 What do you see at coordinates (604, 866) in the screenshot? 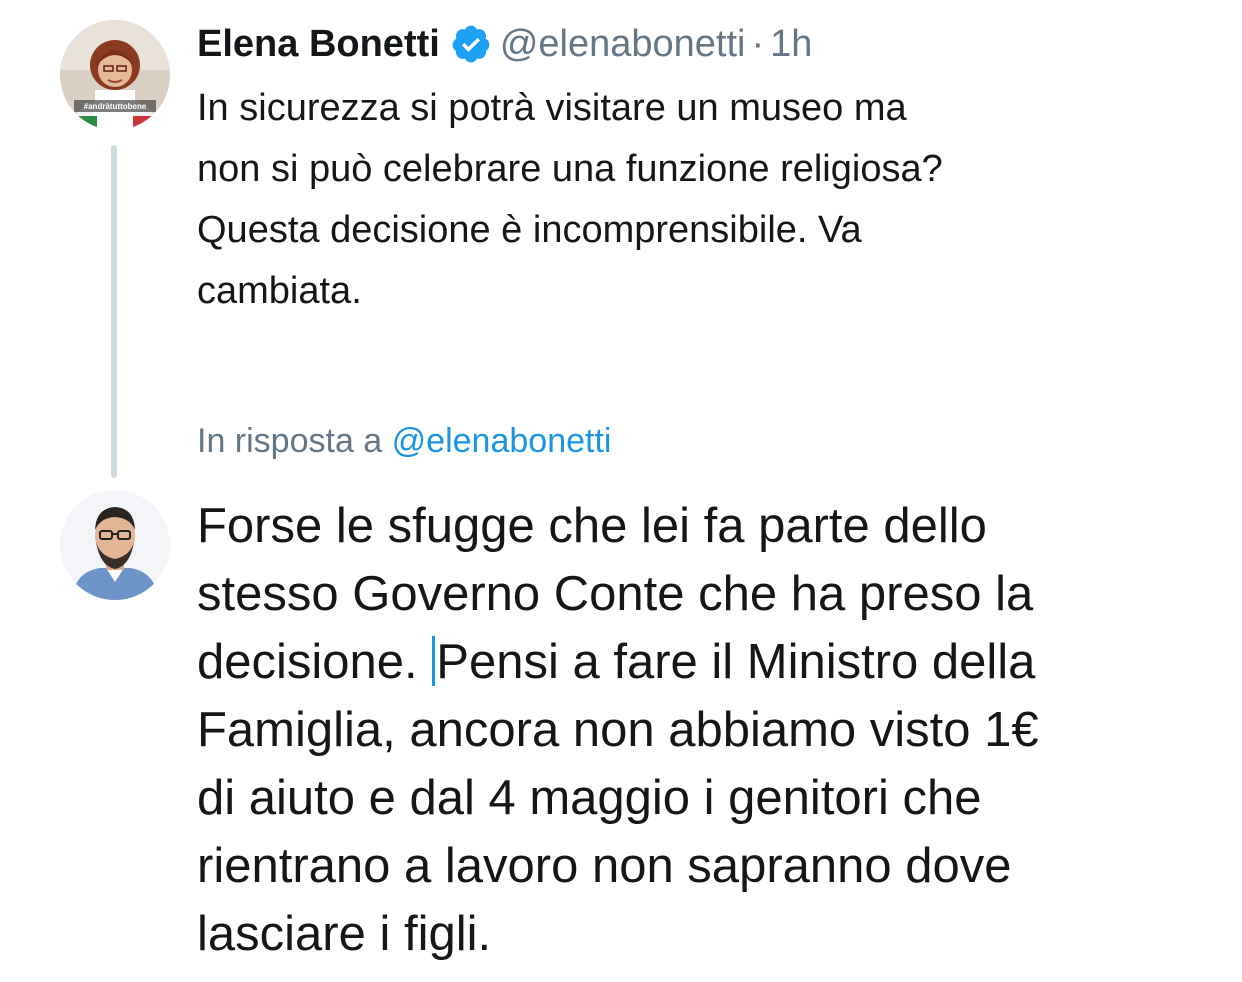
I see `reply-text-line: rientrano a lavoro non sapranno dove` at bounding box center [604, 866].